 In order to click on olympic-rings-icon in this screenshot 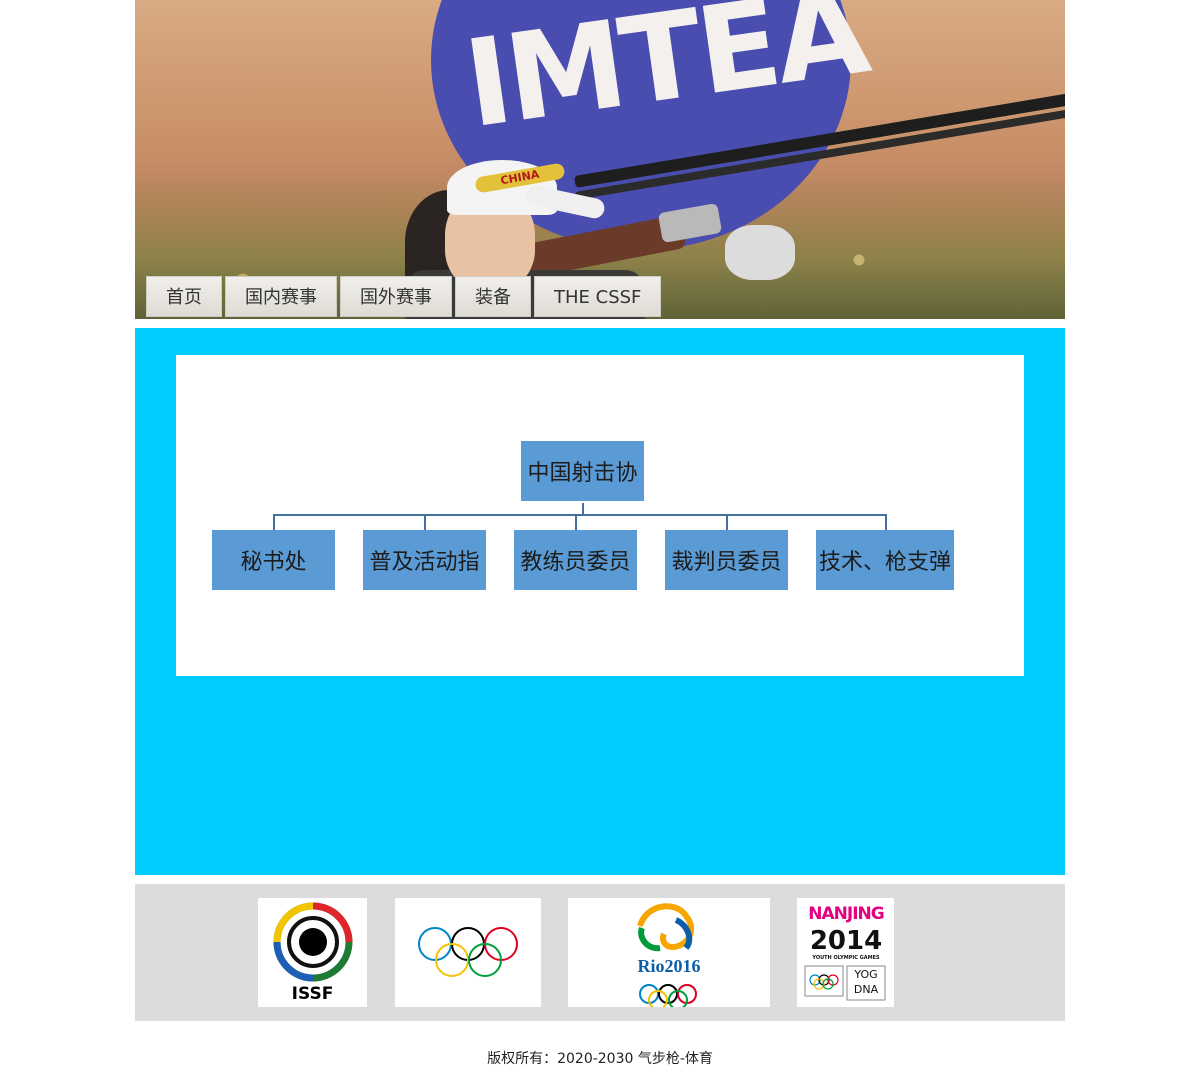, I will do `click(468, 952)`.